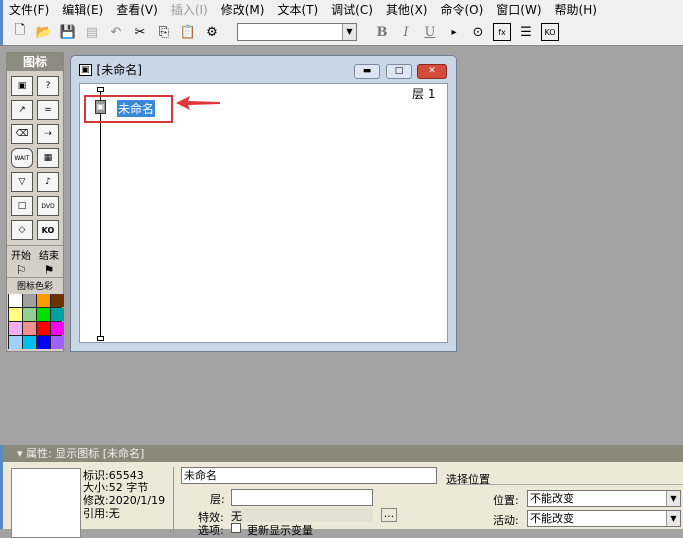 The width and height of the screenshot is (683, 538). Describe the element at coordinates (604, 518) in the screenshot. I see `active-select: 不能改变 ▼` at that location.